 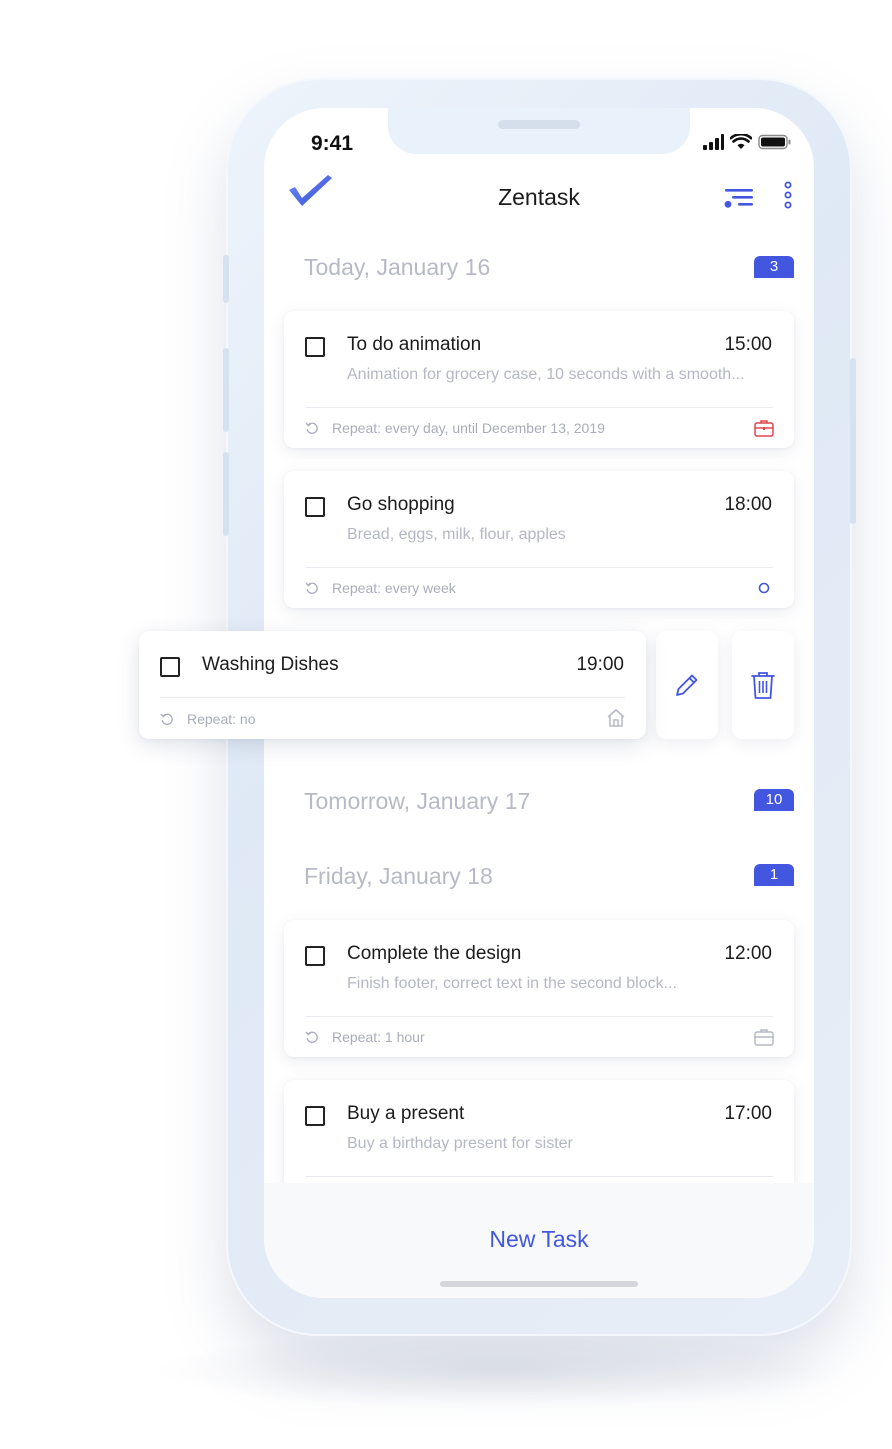 I want to click on task-description: Buy a birthday present for sister, so click(x=460, y=1143).